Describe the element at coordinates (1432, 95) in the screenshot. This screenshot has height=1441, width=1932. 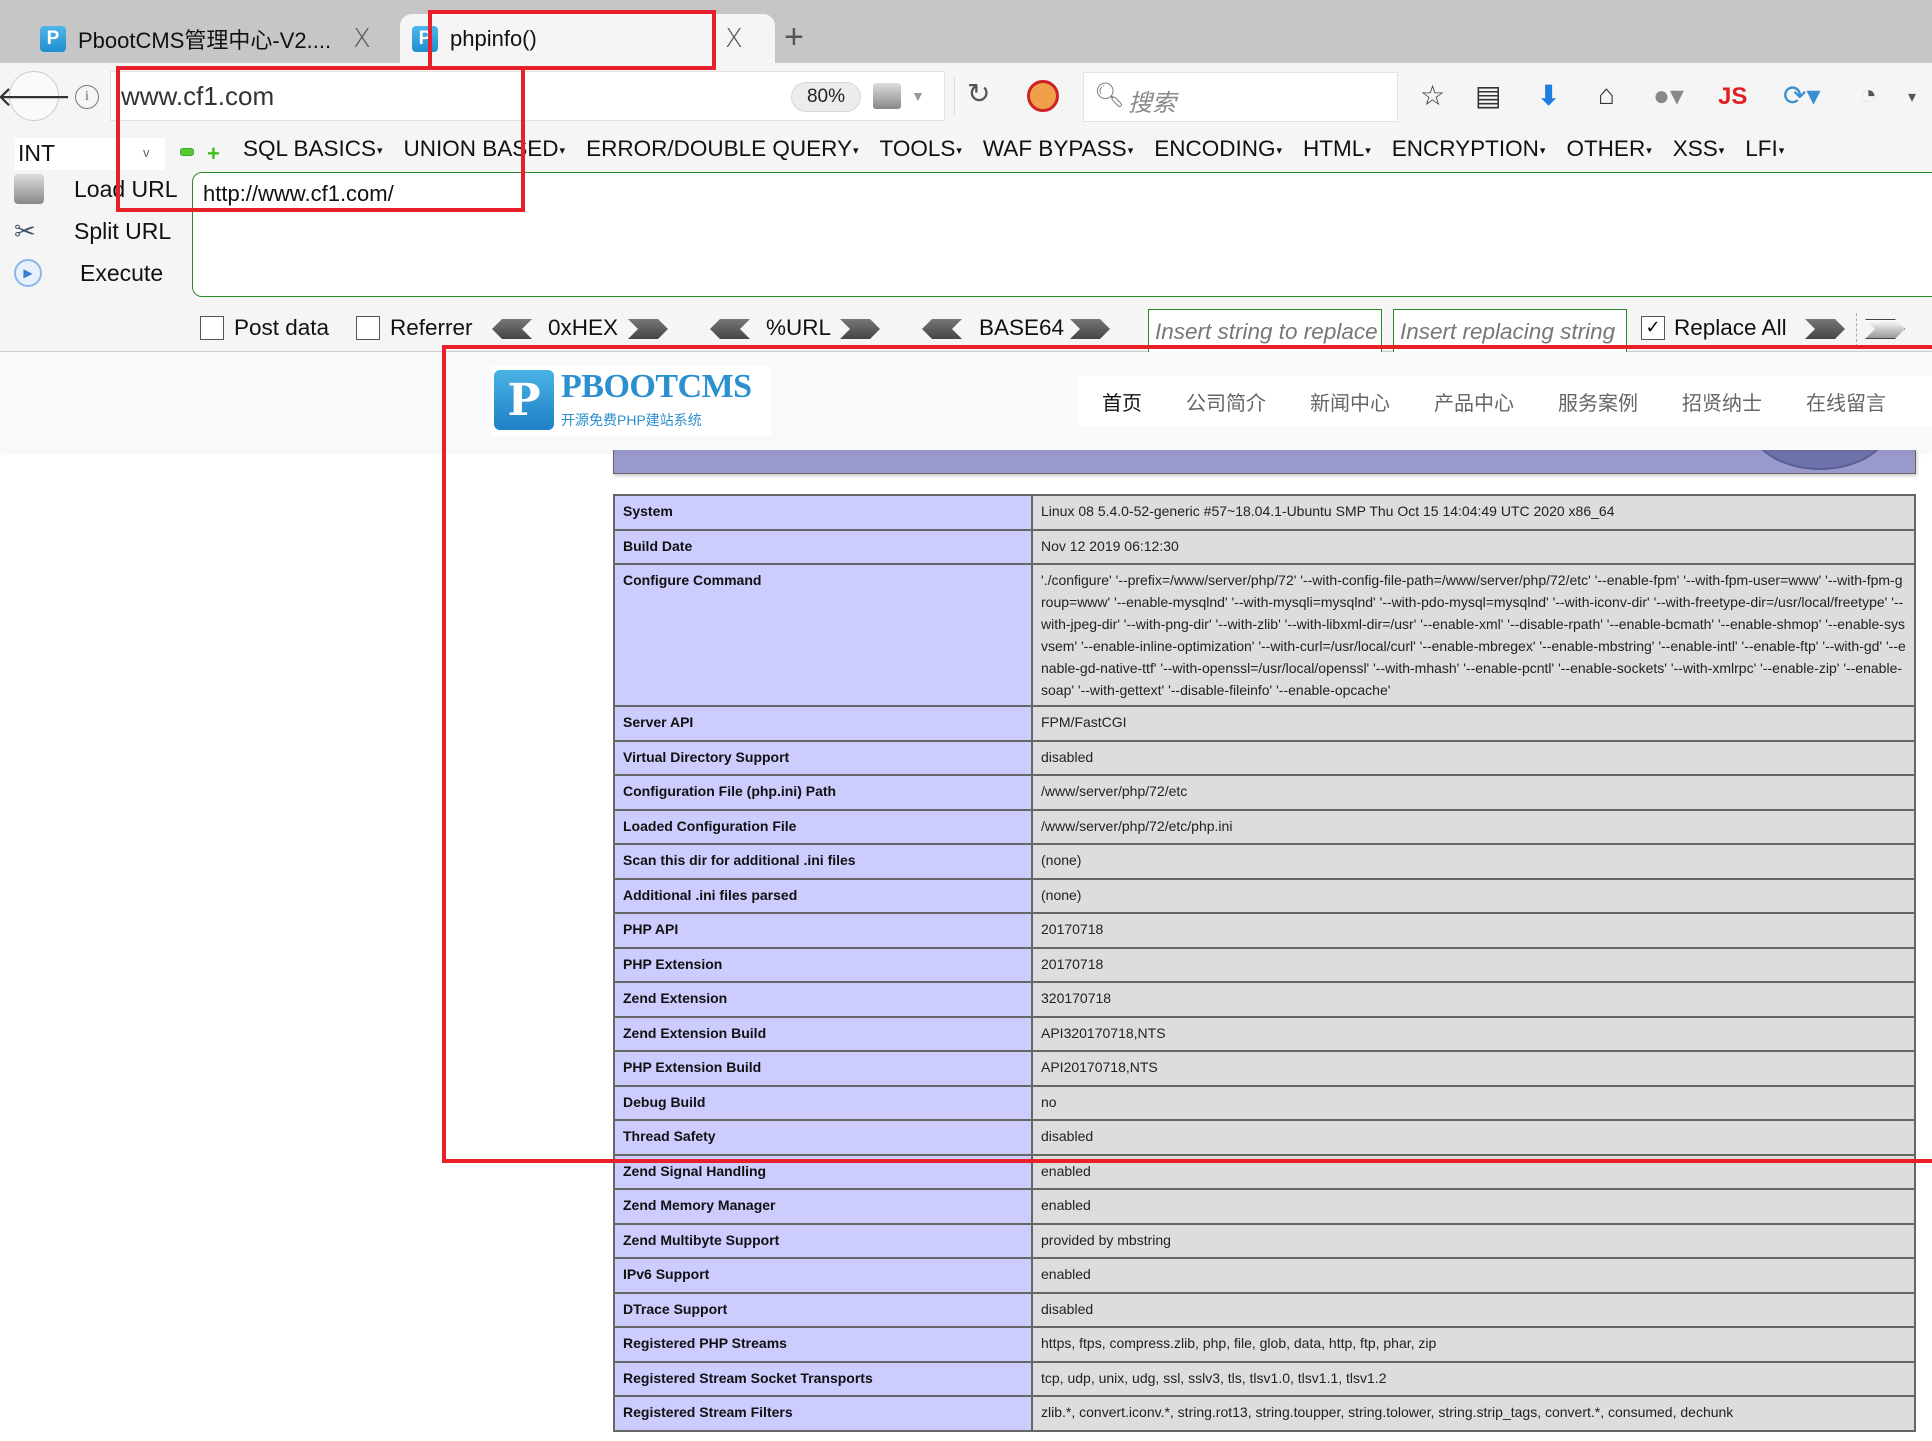
I see `bookmark-star-icon: ☆` at that location.